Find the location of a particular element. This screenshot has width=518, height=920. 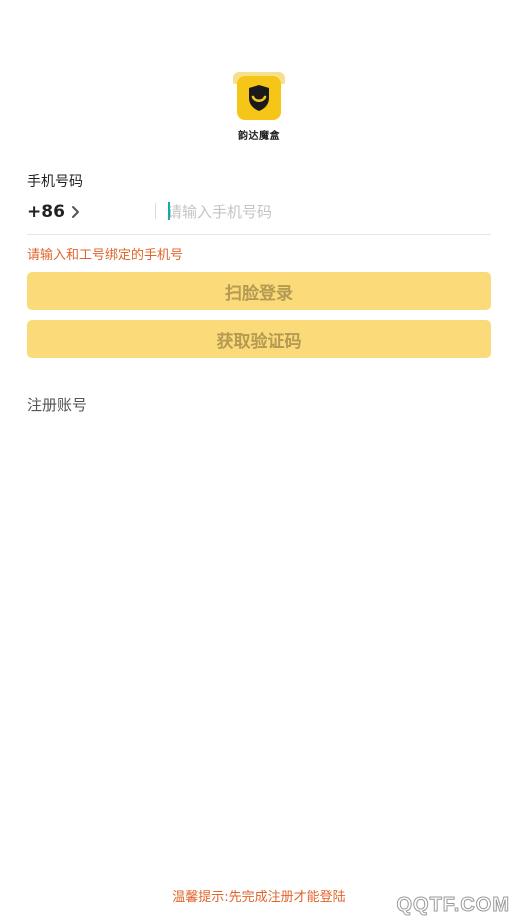

get-code-button: 获取验证码 is located at coordinates (259, 339).